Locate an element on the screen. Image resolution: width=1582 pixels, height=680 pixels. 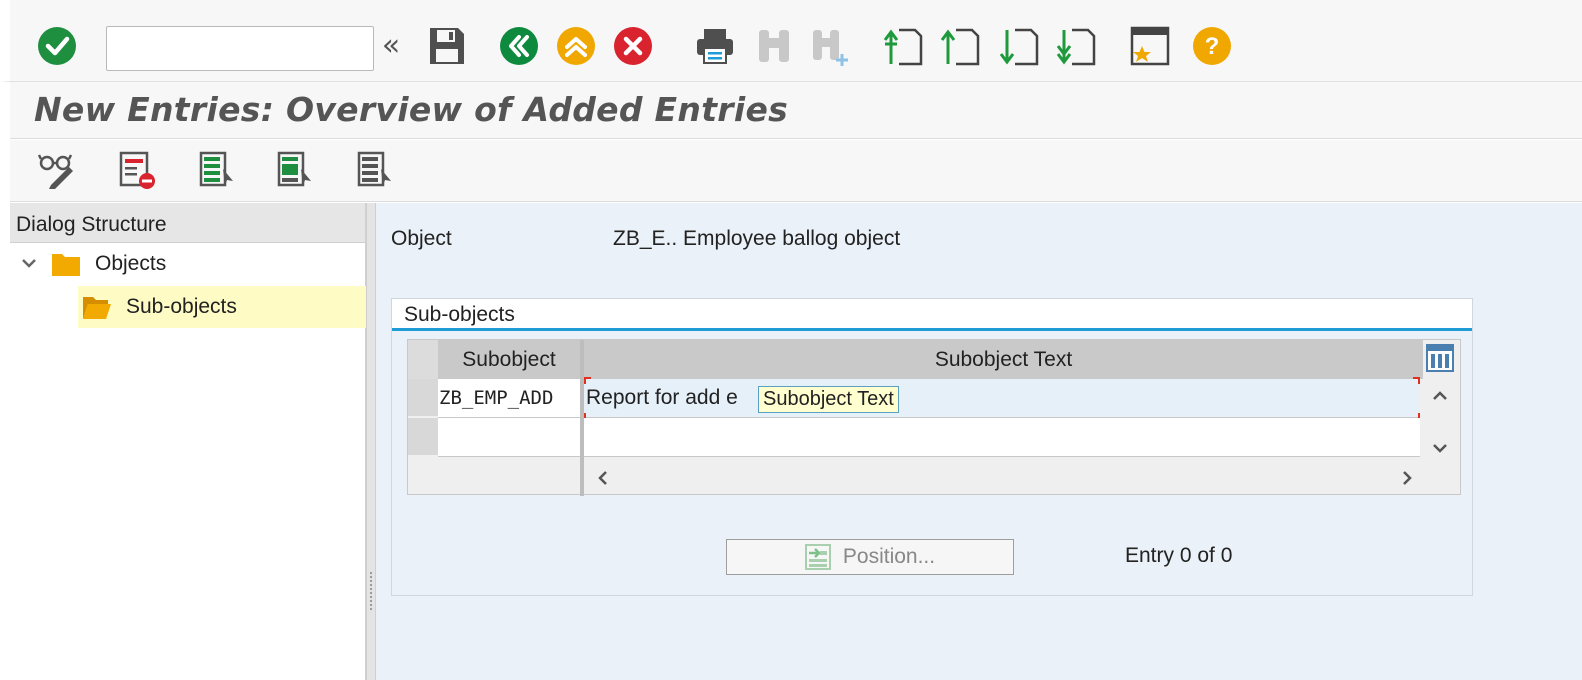
previous-page-icon is located at coordinates (960, 46).